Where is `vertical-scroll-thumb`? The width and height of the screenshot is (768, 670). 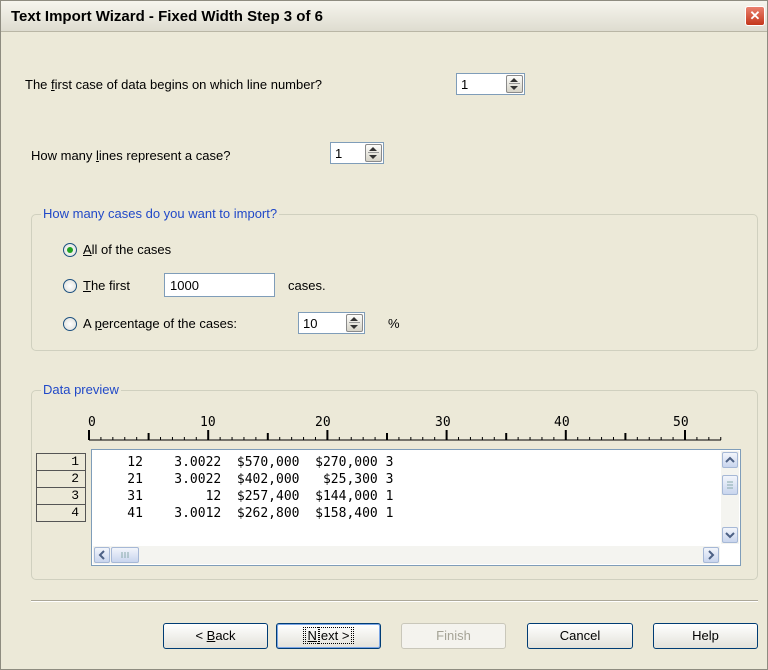 vertical-scroll-thumb is located at coordinates (730, 485).